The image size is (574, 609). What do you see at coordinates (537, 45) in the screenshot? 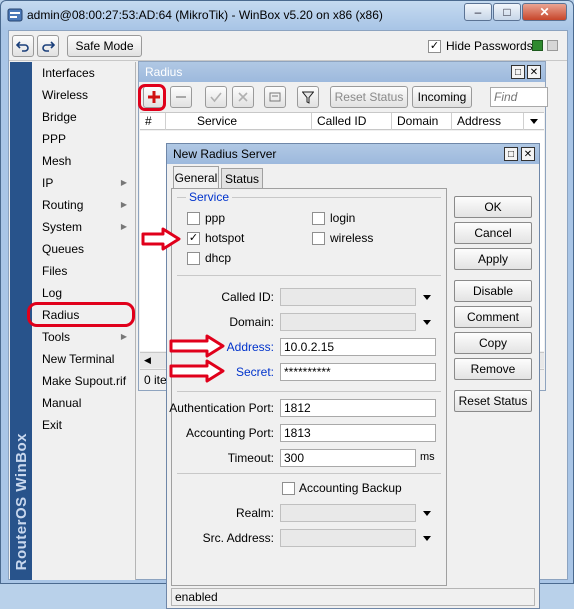
I see `status-lock-icon` at bounding box center [537, 45].